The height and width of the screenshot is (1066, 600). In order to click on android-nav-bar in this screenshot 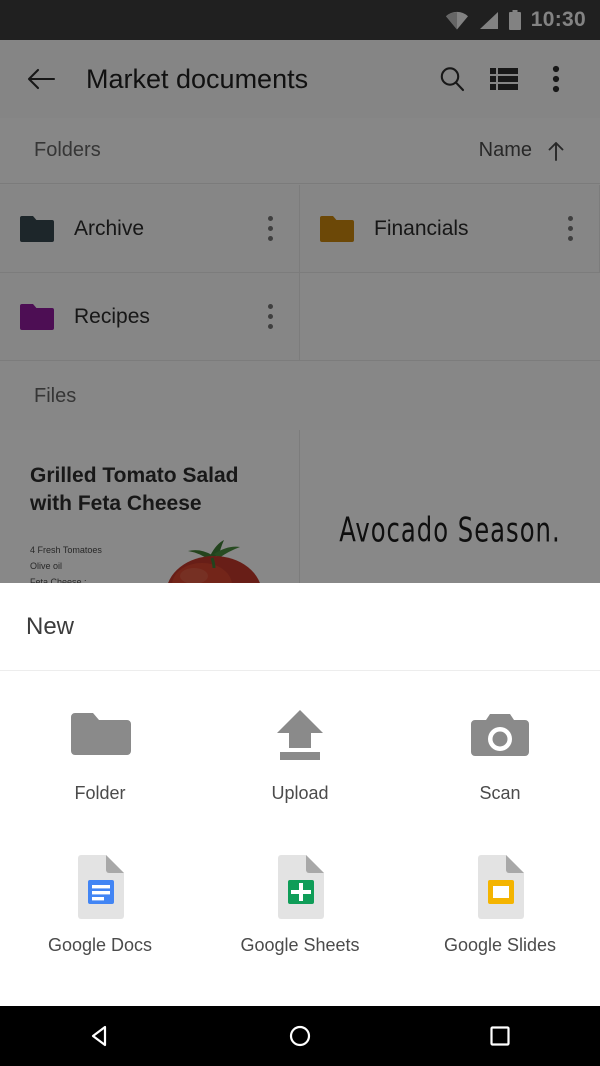, I will do `click(300, 1036)`.